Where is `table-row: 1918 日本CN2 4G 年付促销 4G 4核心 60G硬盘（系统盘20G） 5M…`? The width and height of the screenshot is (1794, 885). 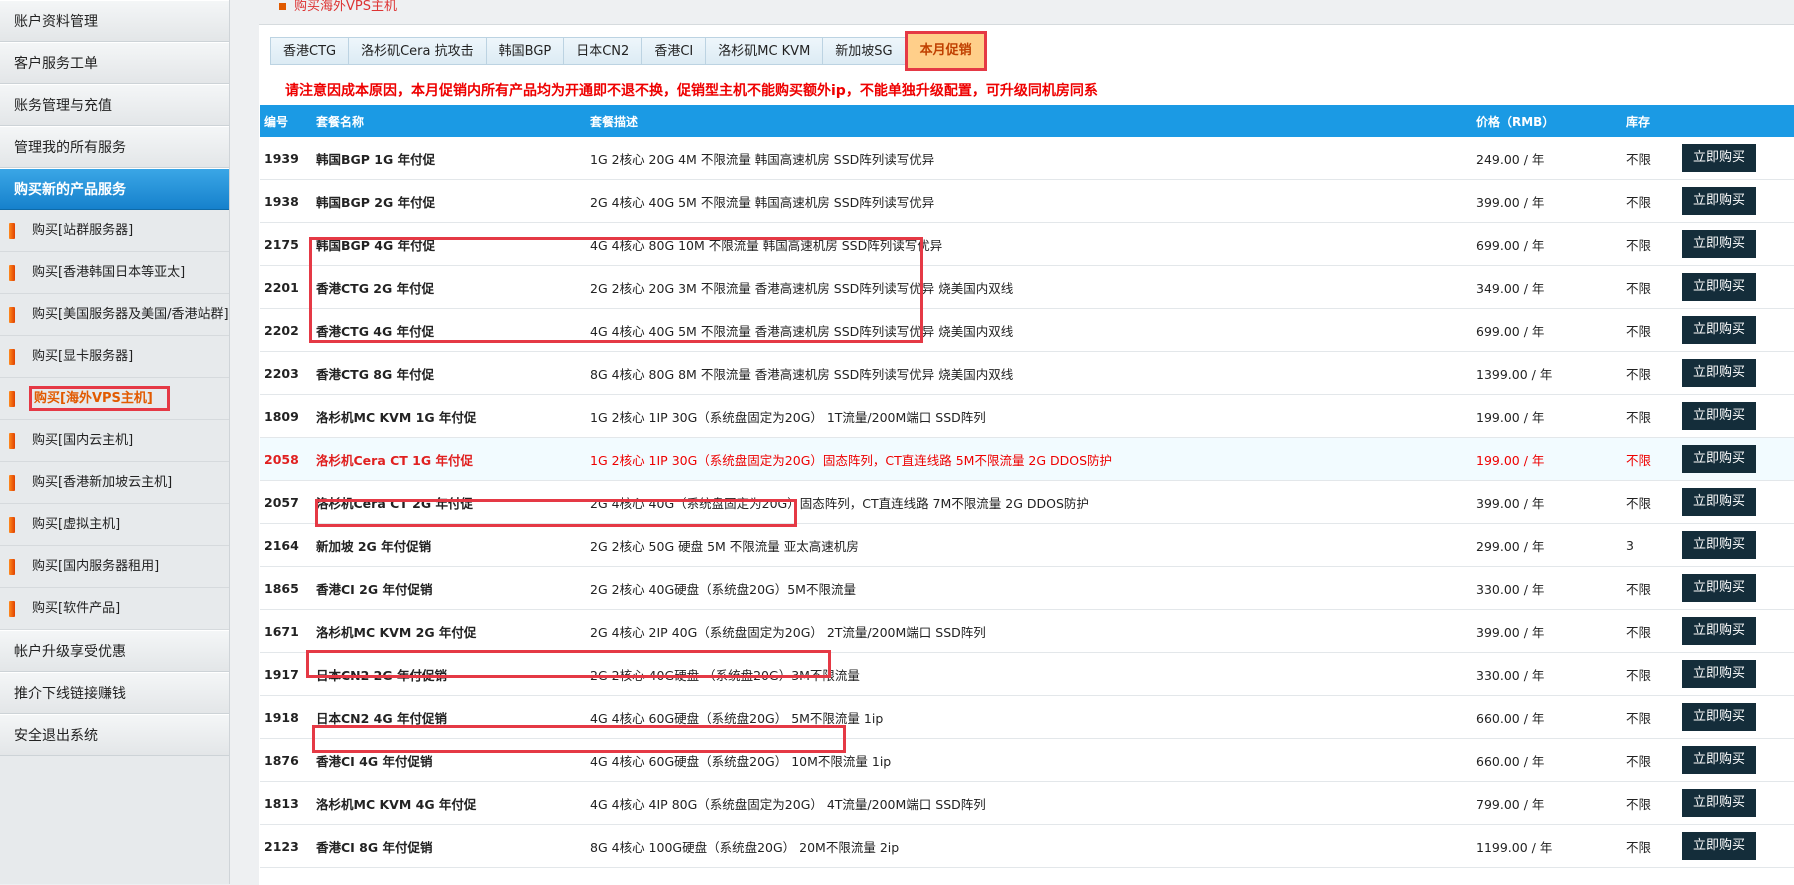 table-row: 1918 日本CN2 4G 年付促销 4G 4核心 60G硬盘（系统盘20G） 5M… is located at coordinates (1027, 717).